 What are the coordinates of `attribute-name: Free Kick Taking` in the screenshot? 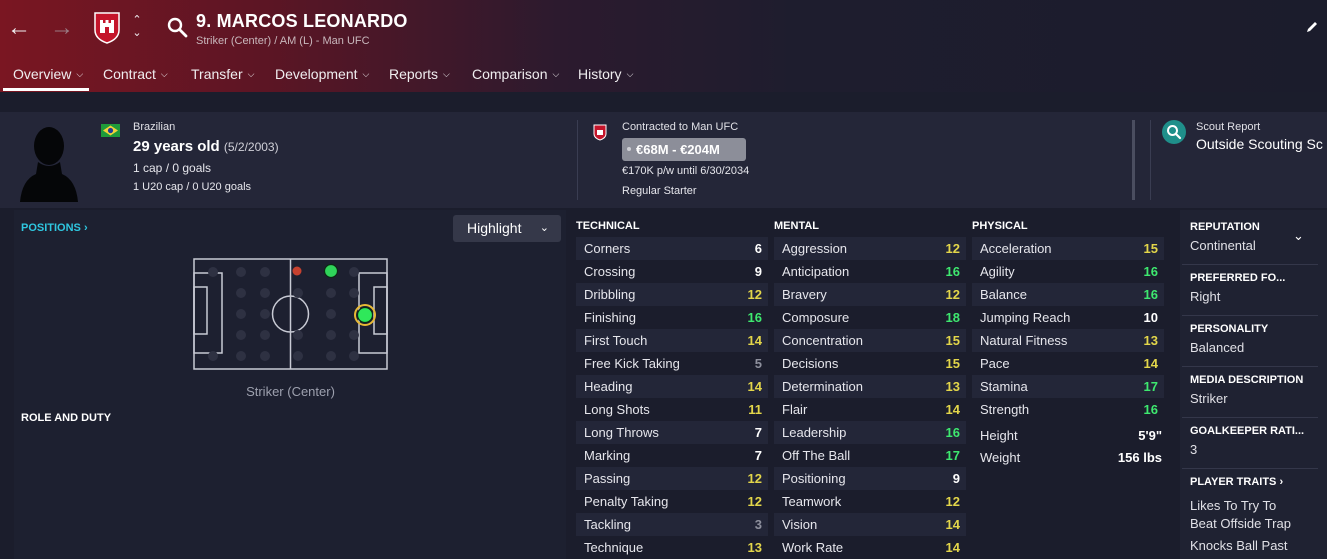 It's located at (632, 363).